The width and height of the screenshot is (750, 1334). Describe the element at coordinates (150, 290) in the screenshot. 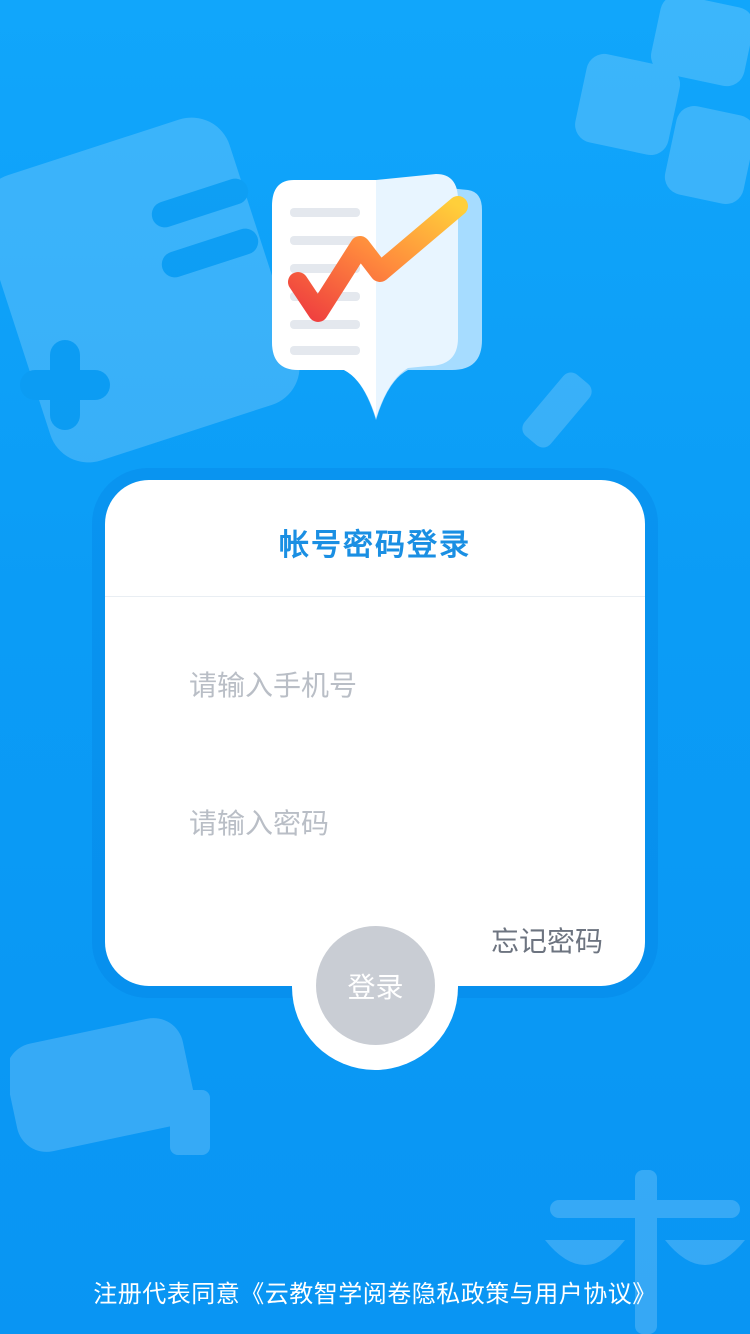

I see `math-symbols-icon` at that location.